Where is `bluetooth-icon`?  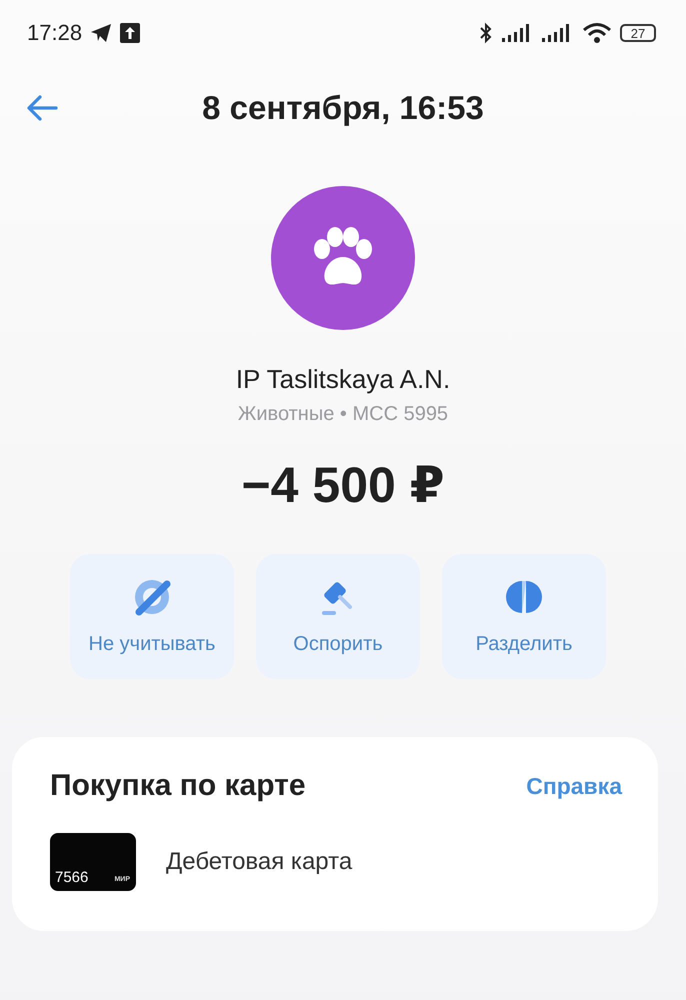 bluetooth-icon is located at coordinates (486, 33).